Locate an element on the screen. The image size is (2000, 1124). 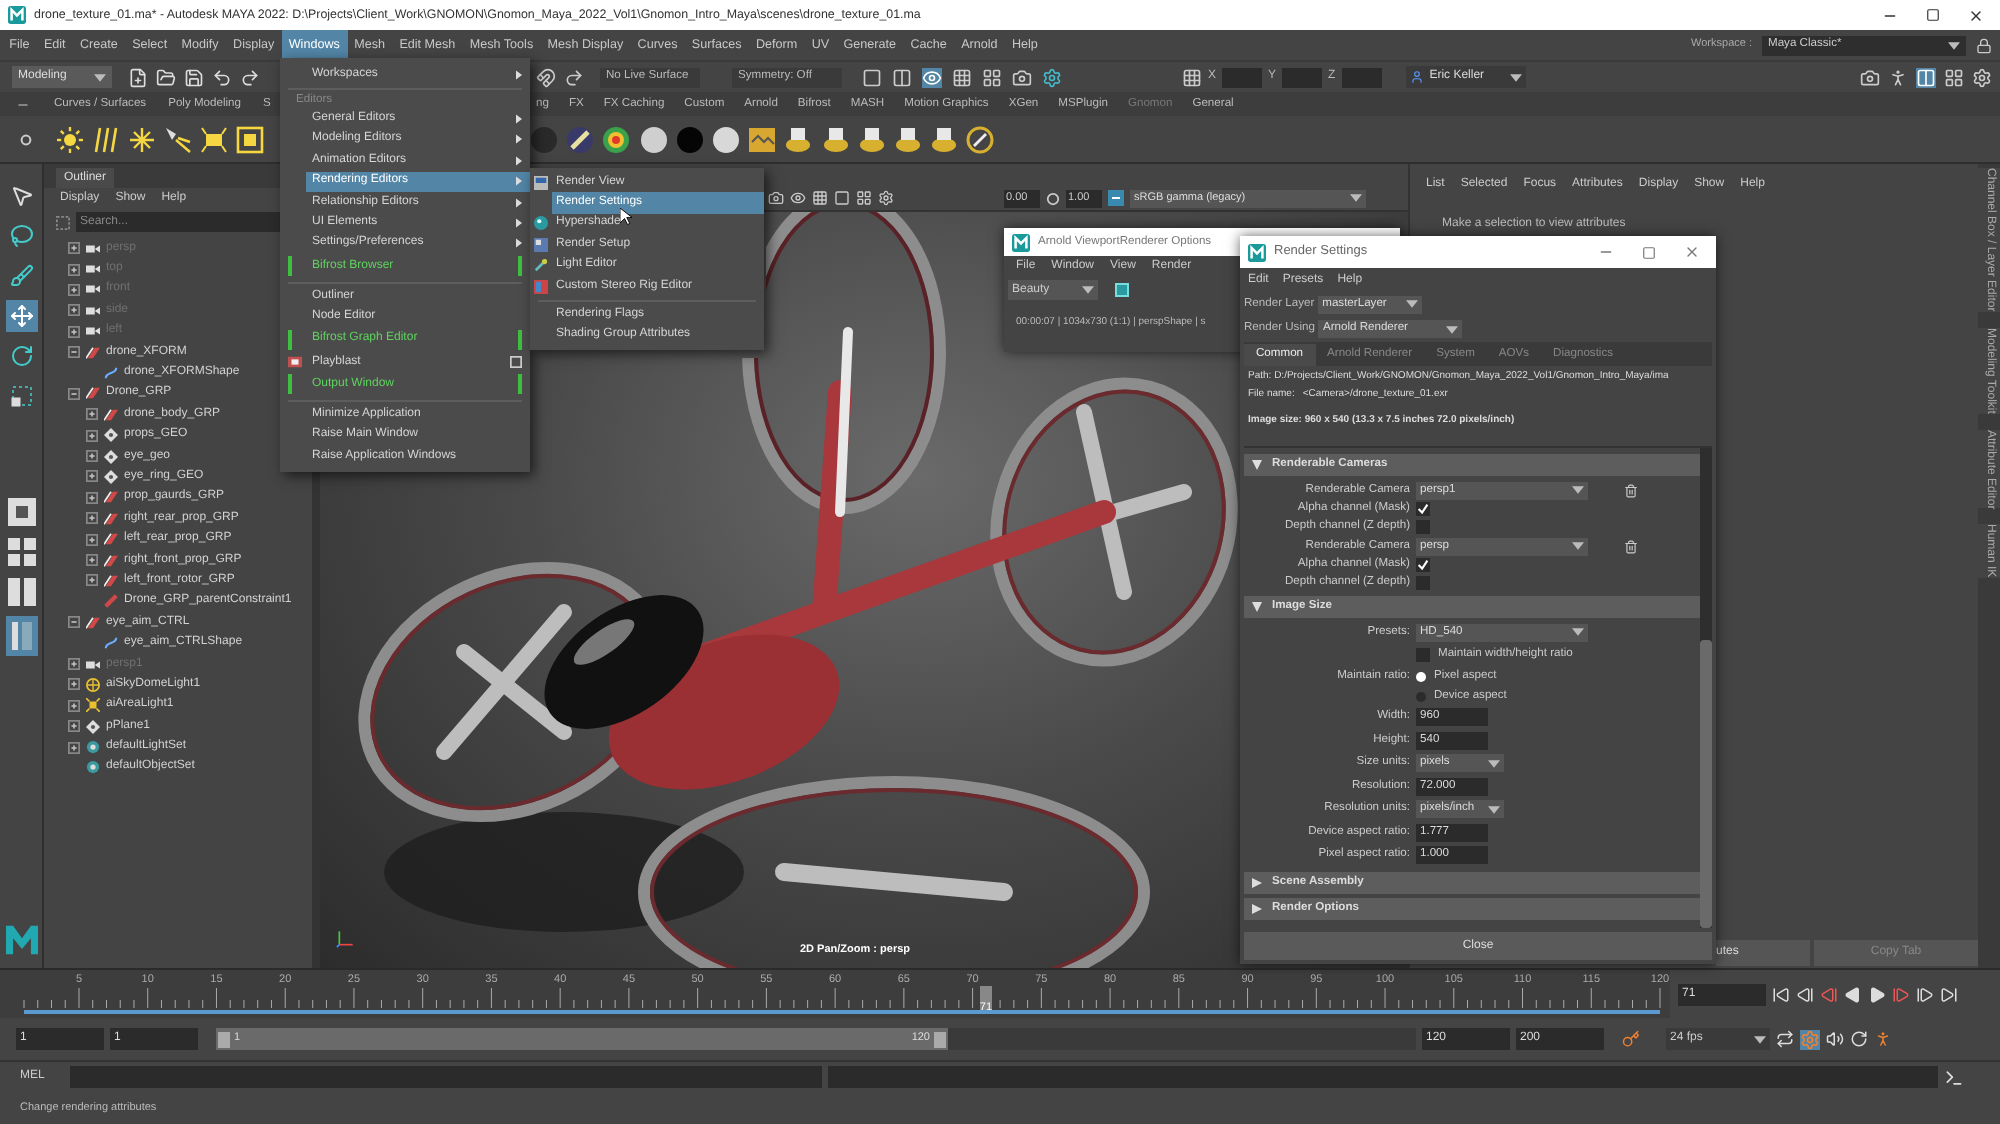
panel-layout-icon is located at coordinates (21, 636).